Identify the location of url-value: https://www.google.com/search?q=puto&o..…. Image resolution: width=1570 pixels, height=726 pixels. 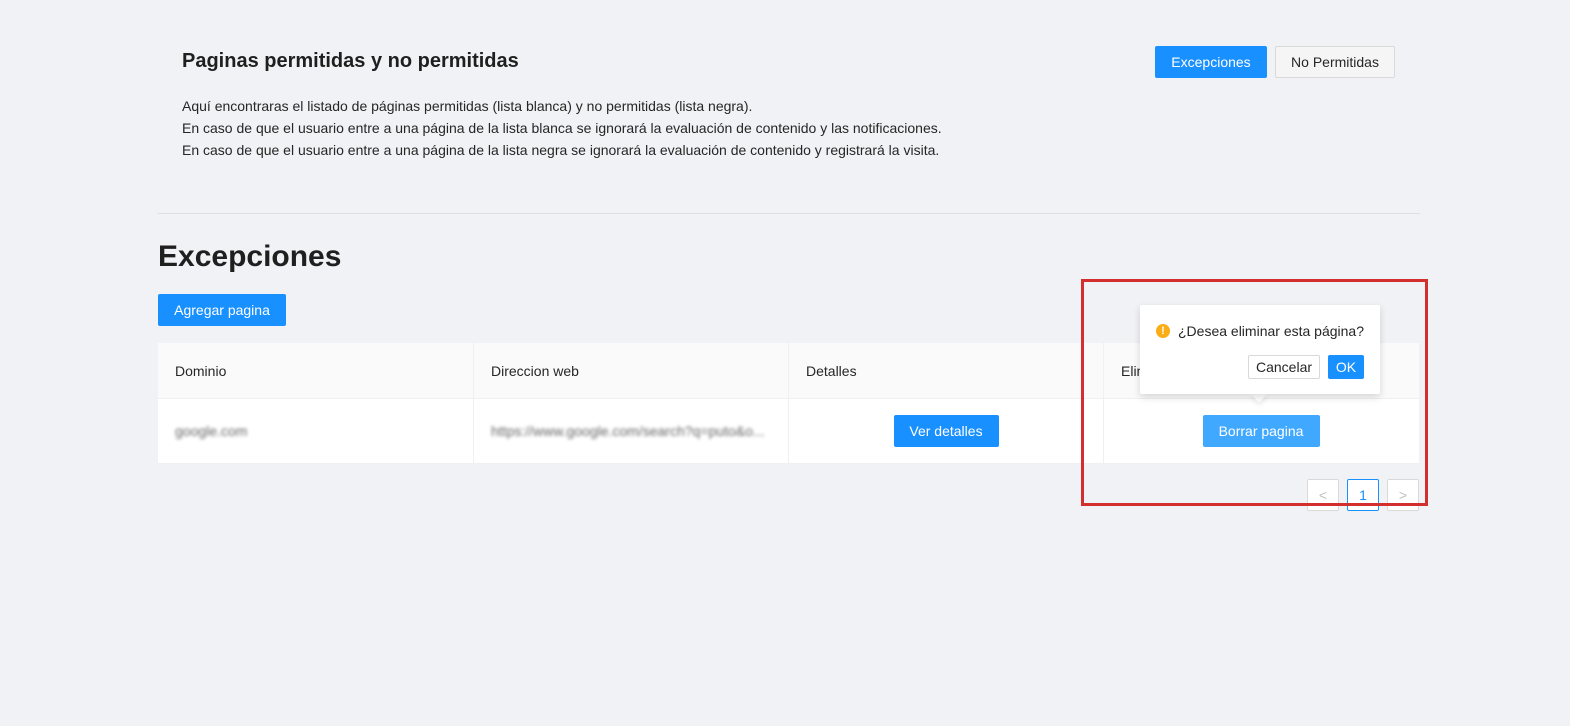
(628, 431).